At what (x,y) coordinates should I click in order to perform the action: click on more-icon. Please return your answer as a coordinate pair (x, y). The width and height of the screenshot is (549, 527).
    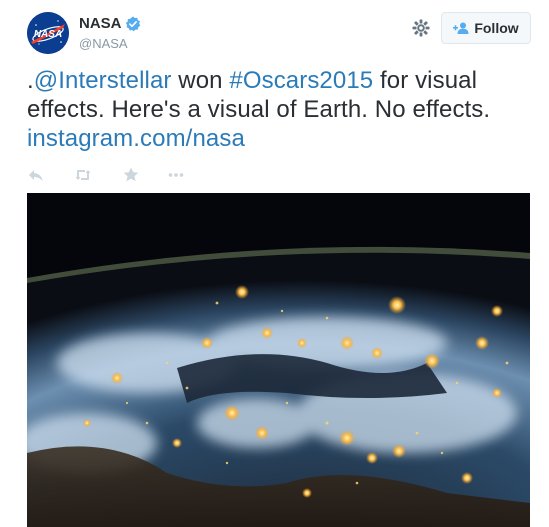
    Looking at the image, I should click on (176, 175).